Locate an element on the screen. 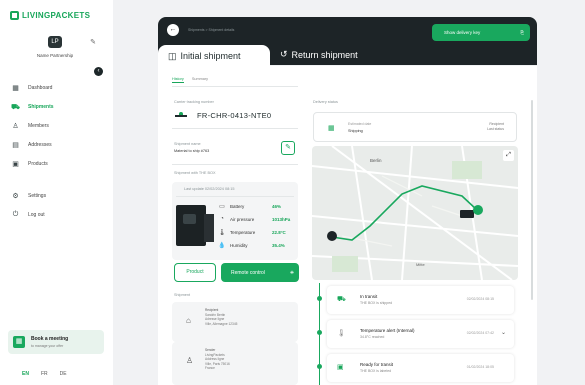 Image resolution: width=585 pixels, height=385 pixels. destination-pin-icon is located at coordinates (478, 210).